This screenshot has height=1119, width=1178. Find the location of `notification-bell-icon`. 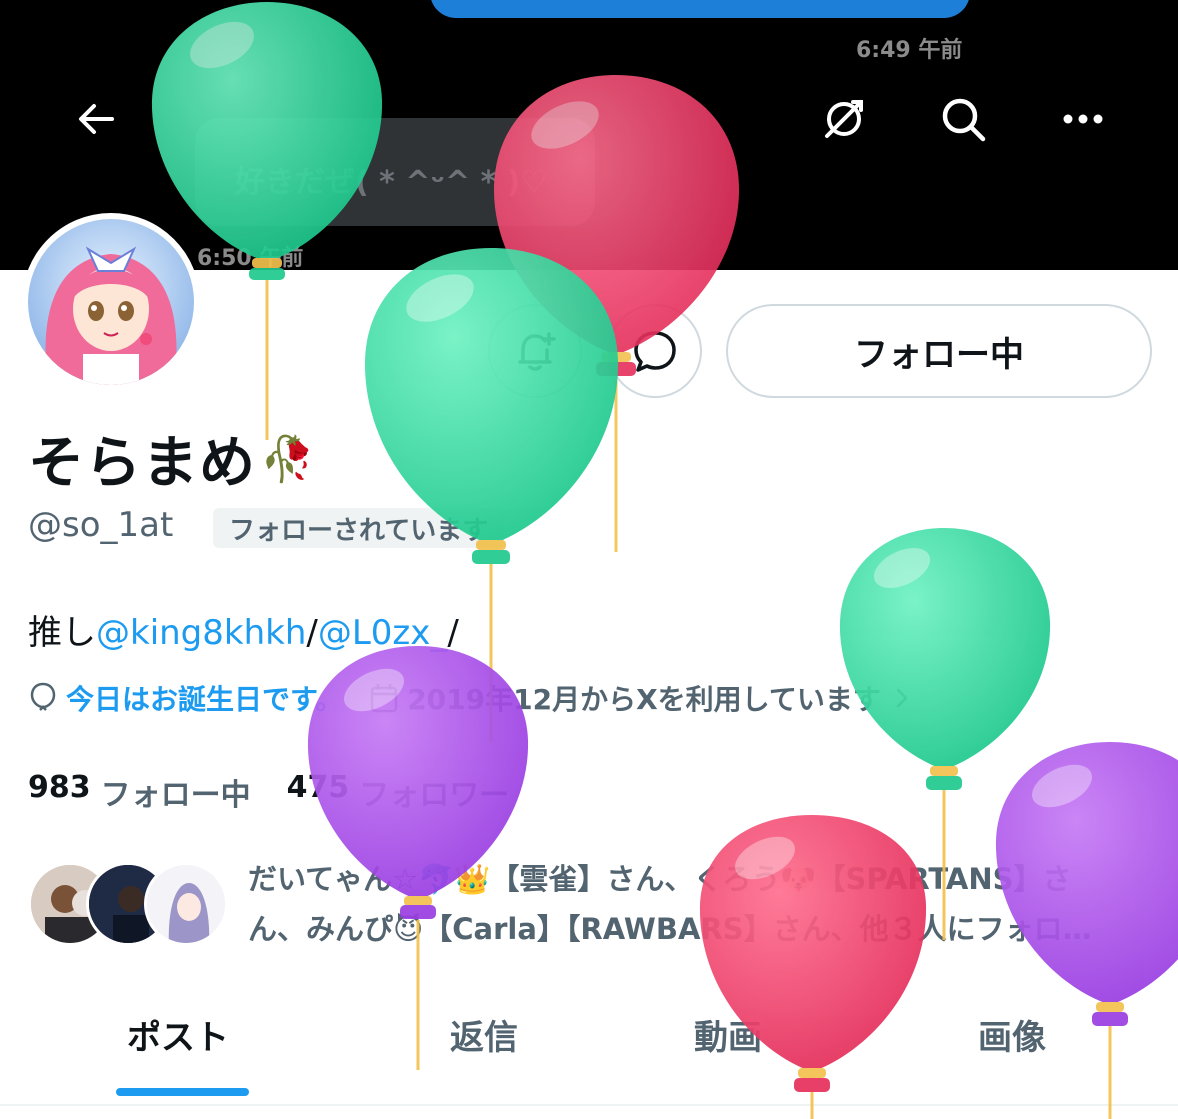

notification-bell-icon is located at coordinates (537, 351).